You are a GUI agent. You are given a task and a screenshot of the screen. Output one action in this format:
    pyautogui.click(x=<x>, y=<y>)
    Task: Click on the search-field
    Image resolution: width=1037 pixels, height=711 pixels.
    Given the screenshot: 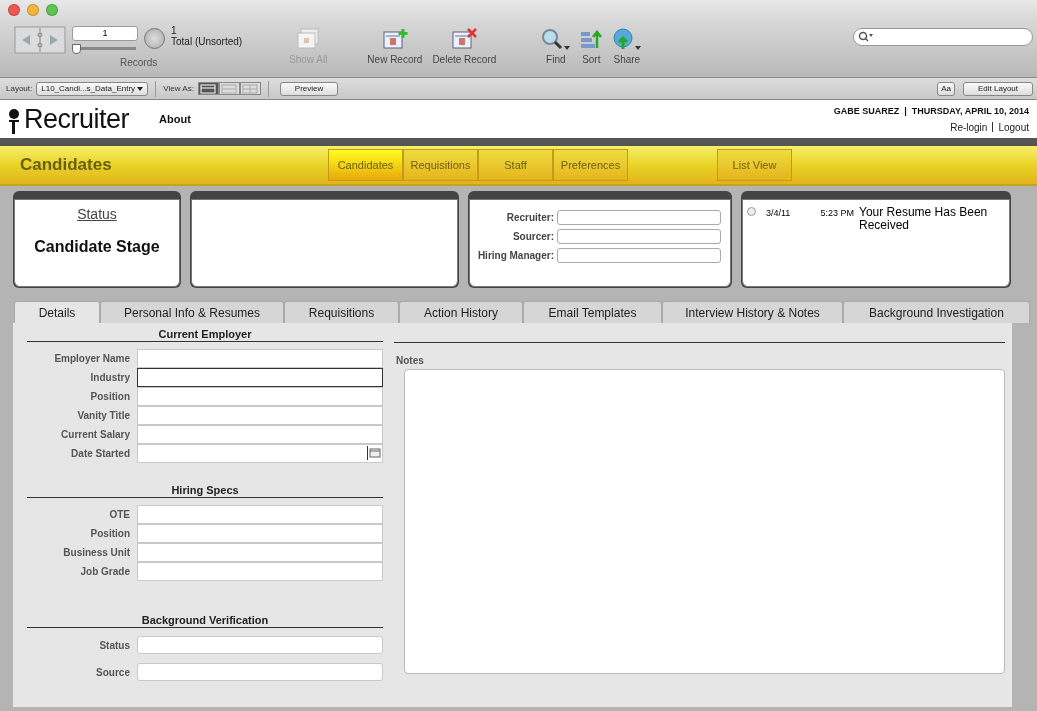 What is the action you would take?
    pyautogui.click(x=943, y=37)
    